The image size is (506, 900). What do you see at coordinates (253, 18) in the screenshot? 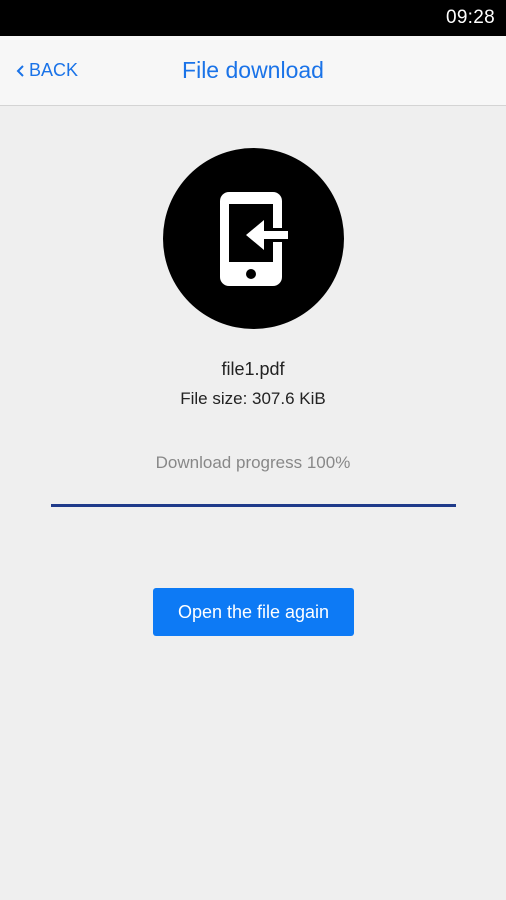
I see `status-bar: 09:28` at bounding box center [253, 18].